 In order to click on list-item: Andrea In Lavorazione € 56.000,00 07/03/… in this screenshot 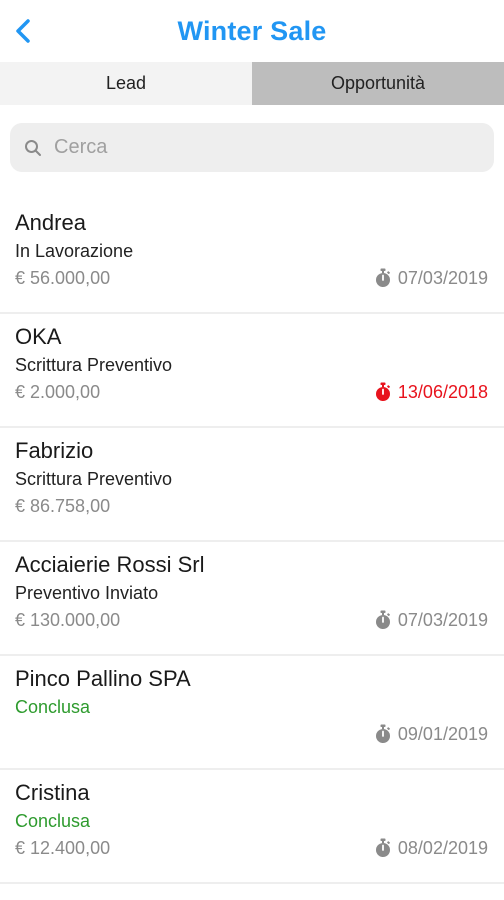, I will do `click(252, 257)`.